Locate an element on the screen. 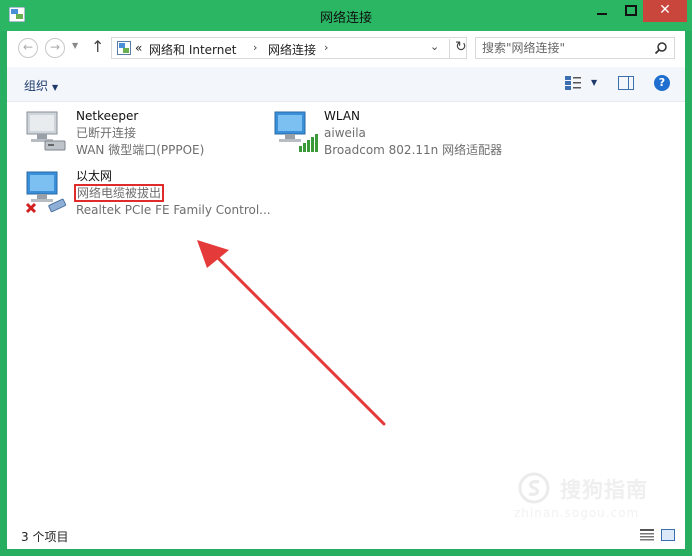 The height and width of the screenshot is (556, 692). address-field: « 网络和 Internet › 网络连接 › ⌄ ↻ is located at coordinates (289, 48).